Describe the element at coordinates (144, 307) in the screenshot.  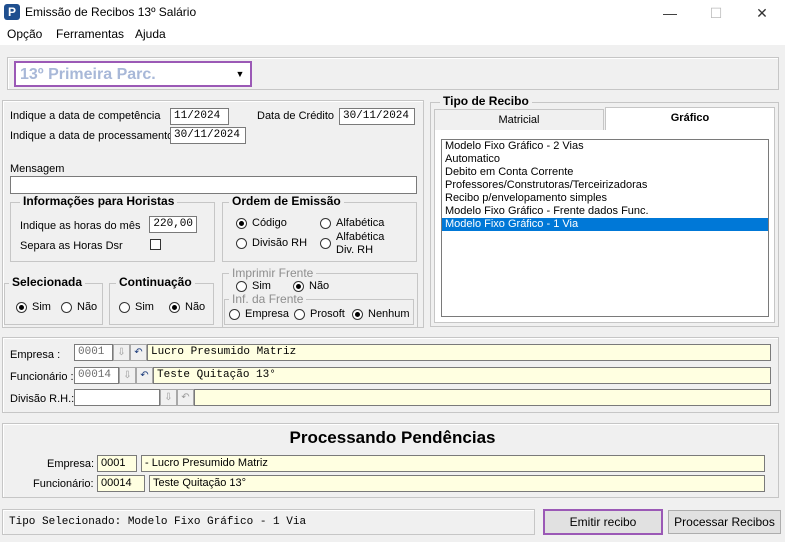
I see `continuacao-sim-label: Sim` at that location.